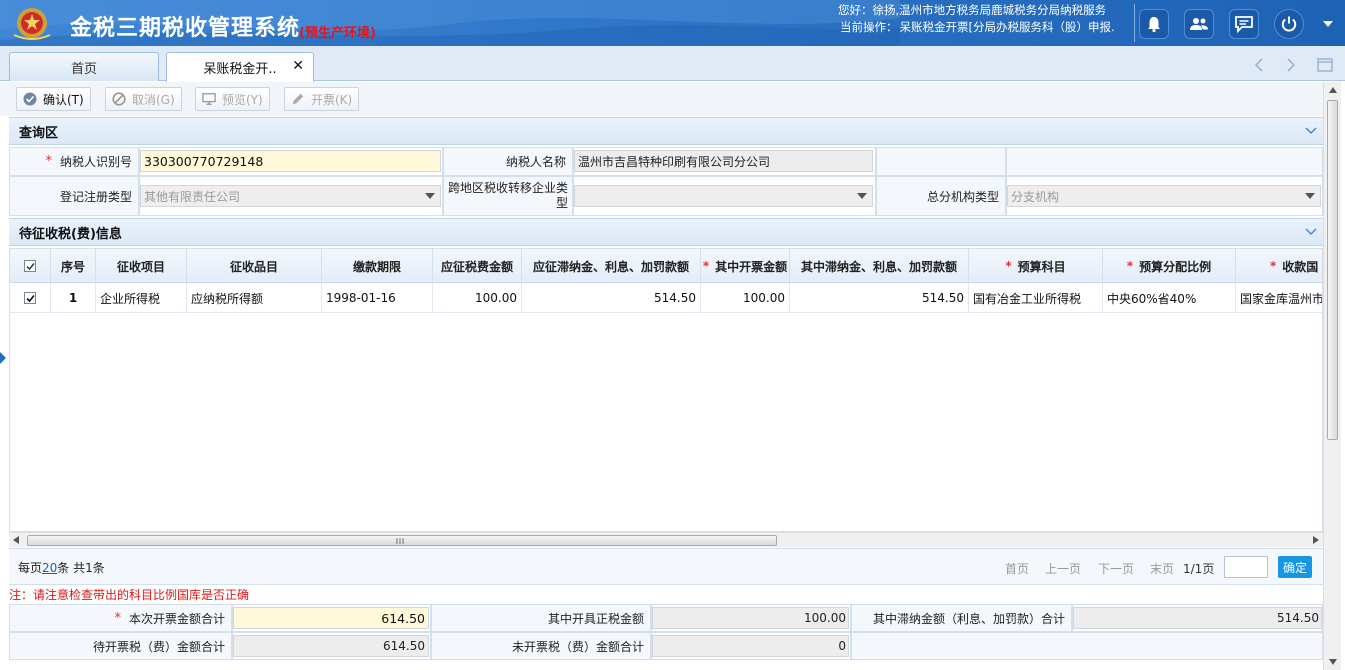  I want to click on column-header-invoice-amount: * 其中开票金额, so click(745, 266).